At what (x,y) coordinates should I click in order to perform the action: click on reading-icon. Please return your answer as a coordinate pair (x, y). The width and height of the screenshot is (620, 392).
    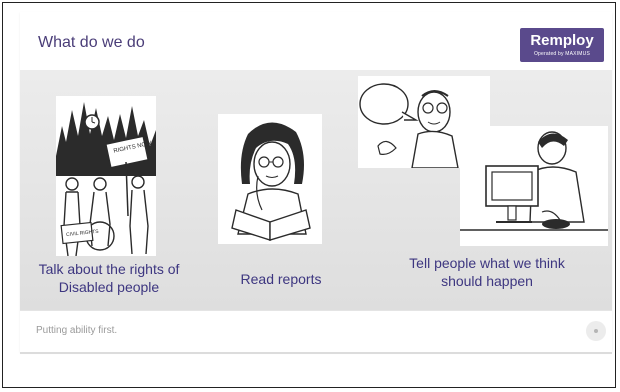
    Looking at the image, I should click on (270, 179).